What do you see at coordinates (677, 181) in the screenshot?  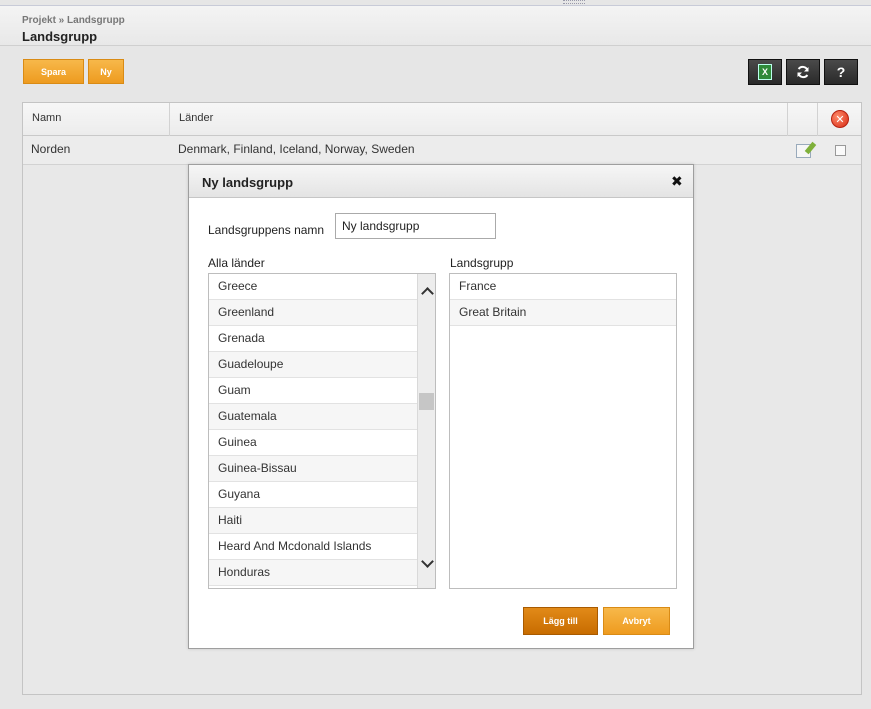 I see `close-icon: ✖` at bounding box center [677, 181].